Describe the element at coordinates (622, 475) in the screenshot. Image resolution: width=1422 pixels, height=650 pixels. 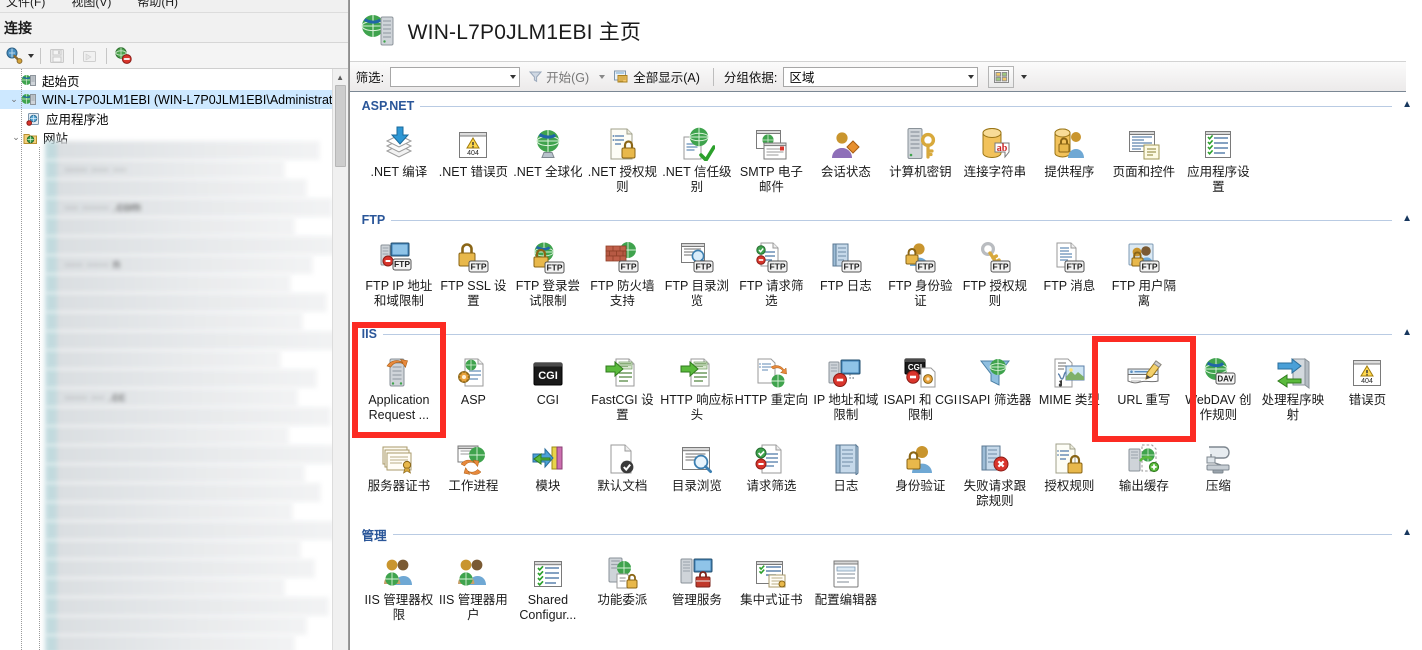
I see `feature-default-document: 默认文档` at that location.